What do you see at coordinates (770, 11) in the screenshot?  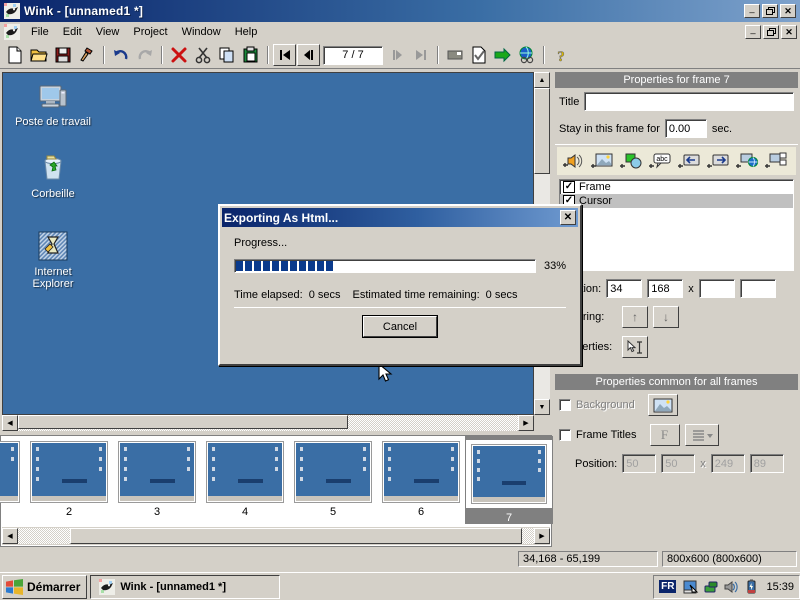 I see `maximize-button` at bounding box center [770, 11].